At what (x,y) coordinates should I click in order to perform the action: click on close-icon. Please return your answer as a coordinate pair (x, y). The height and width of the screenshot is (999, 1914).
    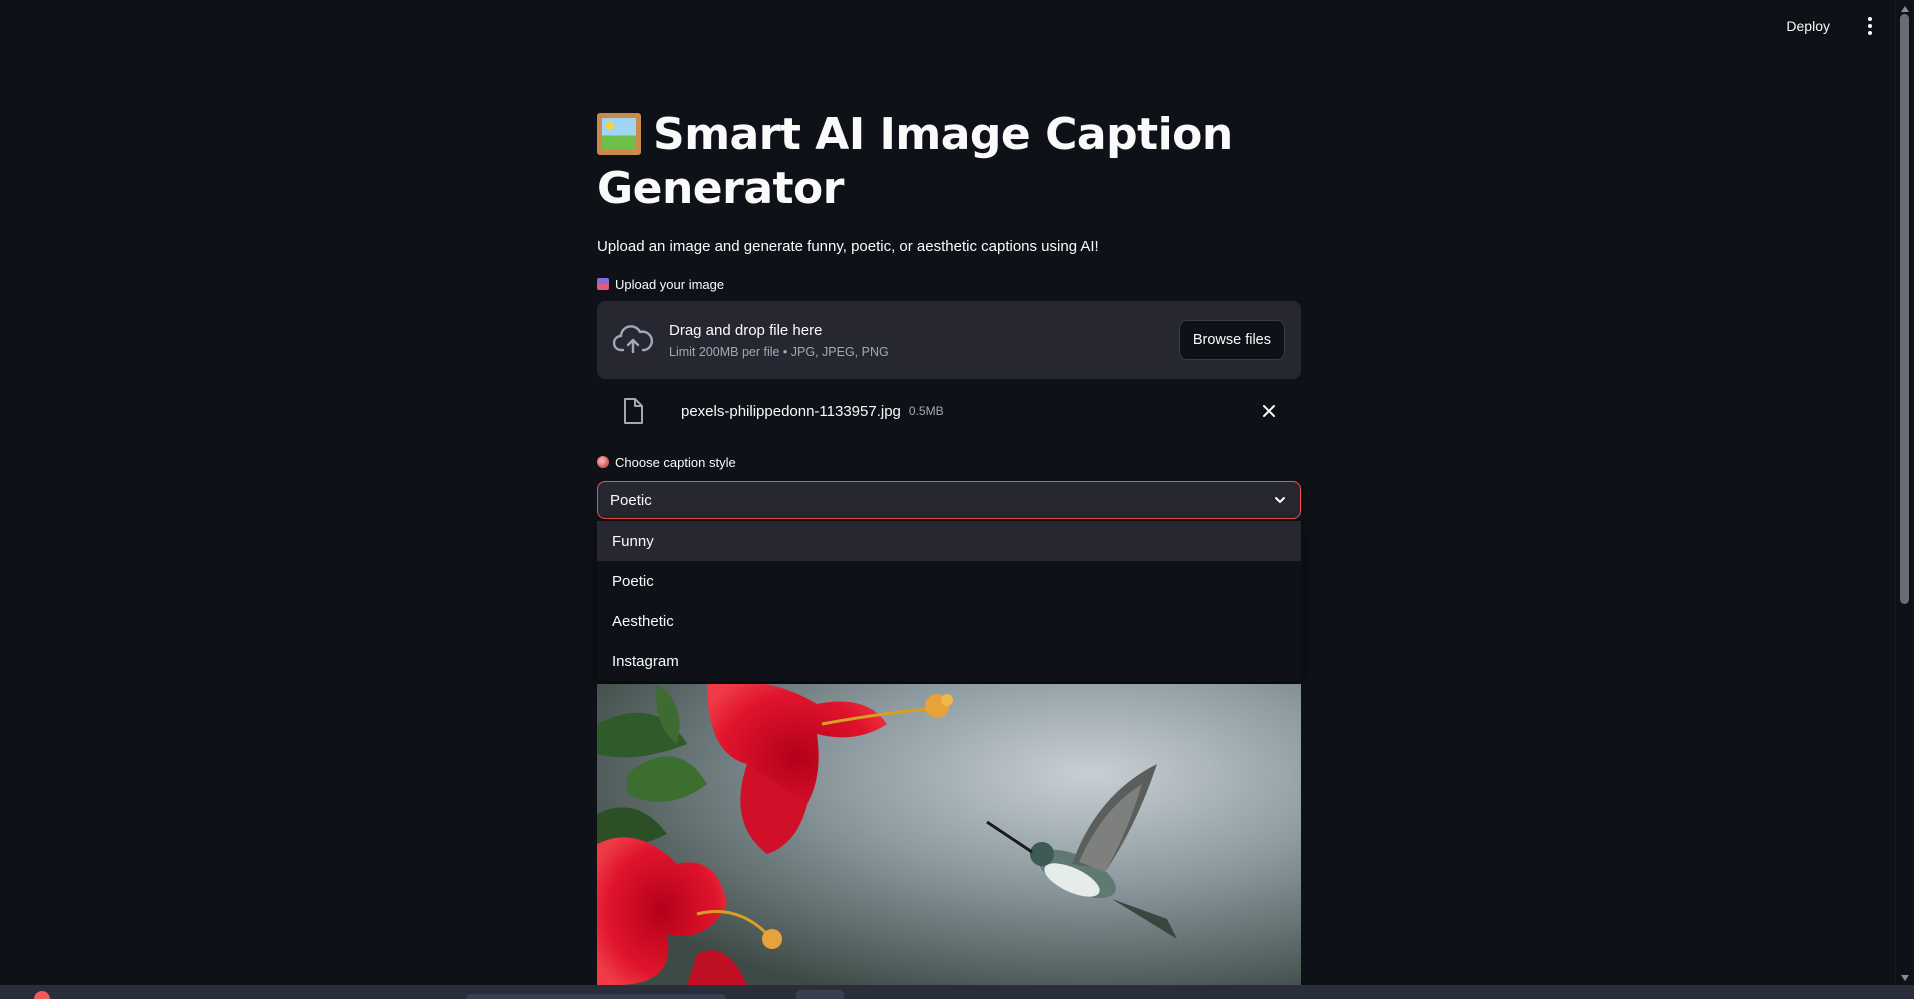
    Looking at the image, I should click on (1269, 411).